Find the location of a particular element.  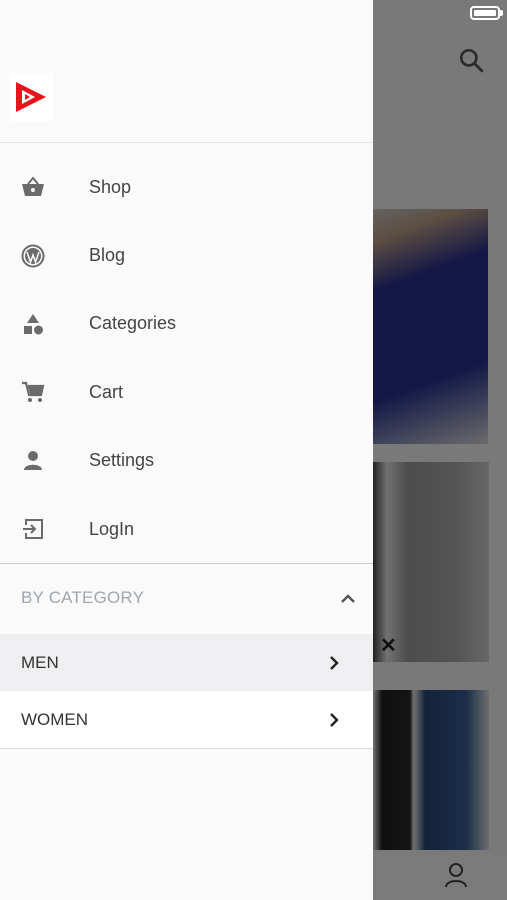

play-logo-icon is located at coordinates (31, 97).